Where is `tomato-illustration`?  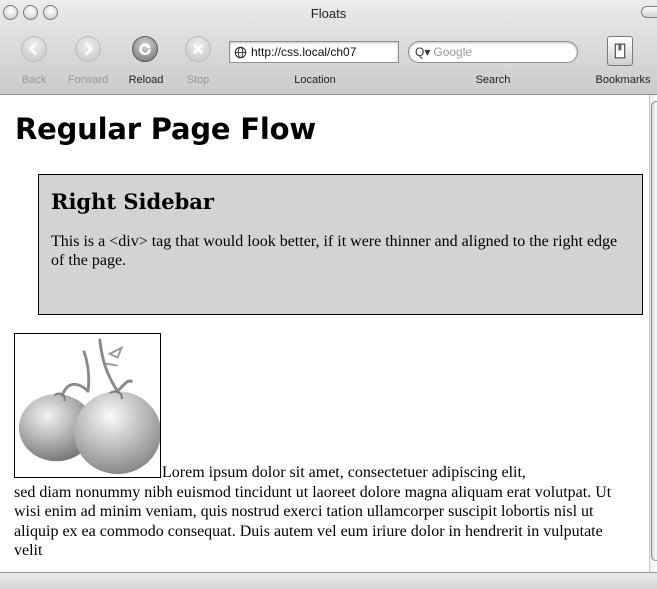
tomato-illustration is located at coordinates (87, 405).